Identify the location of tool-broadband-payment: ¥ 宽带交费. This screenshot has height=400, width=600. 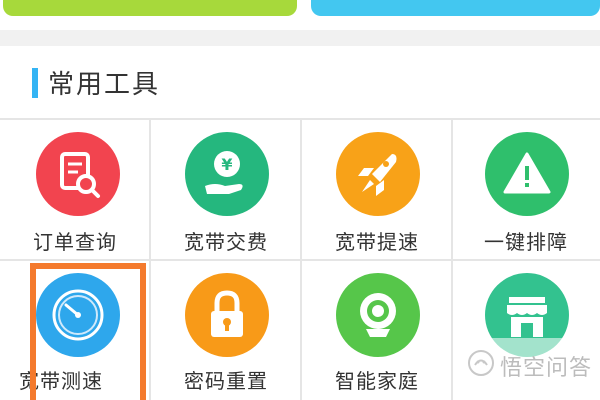
(225, 189).